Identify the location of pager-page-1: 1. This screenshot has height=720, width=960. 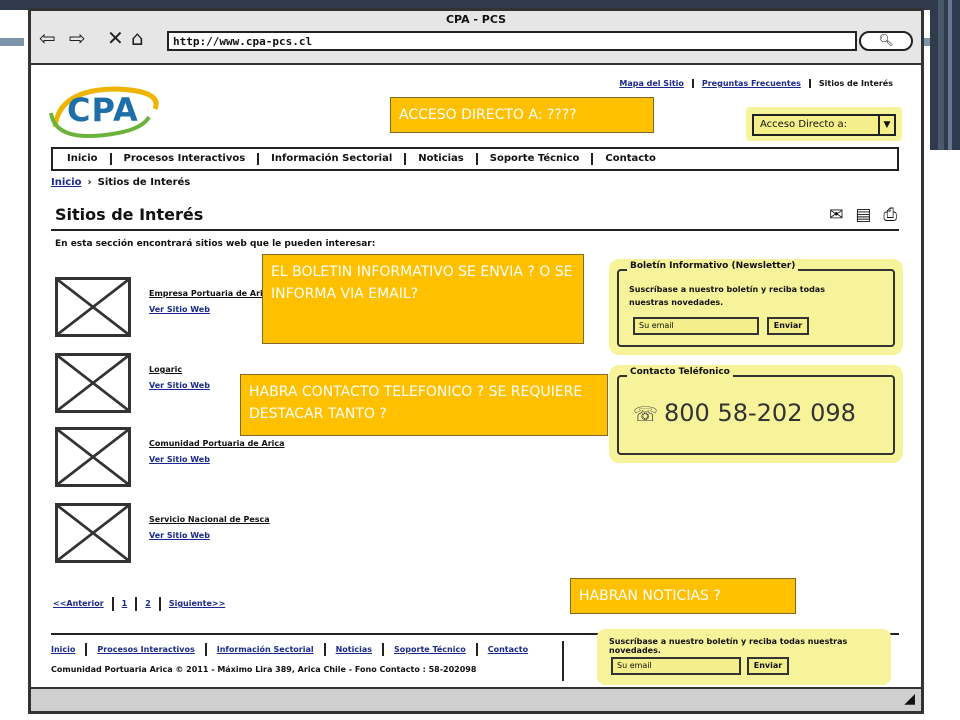
(123, 604).